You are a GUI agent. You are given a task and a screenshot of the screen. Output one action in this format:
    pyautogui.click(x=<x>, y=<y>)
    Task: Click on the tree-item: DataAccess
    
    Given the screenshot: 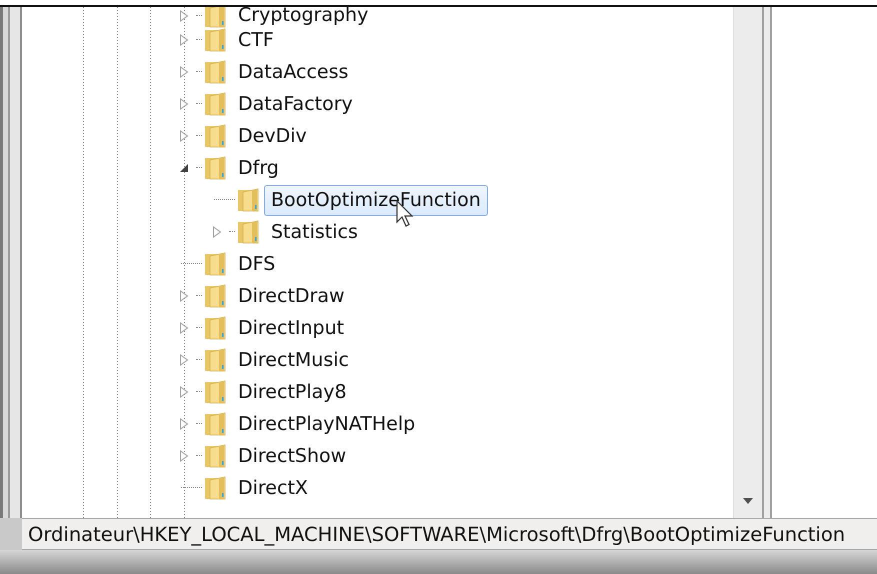 What is the action you would take?
    pyautogui.click(x=293, y=72)
    